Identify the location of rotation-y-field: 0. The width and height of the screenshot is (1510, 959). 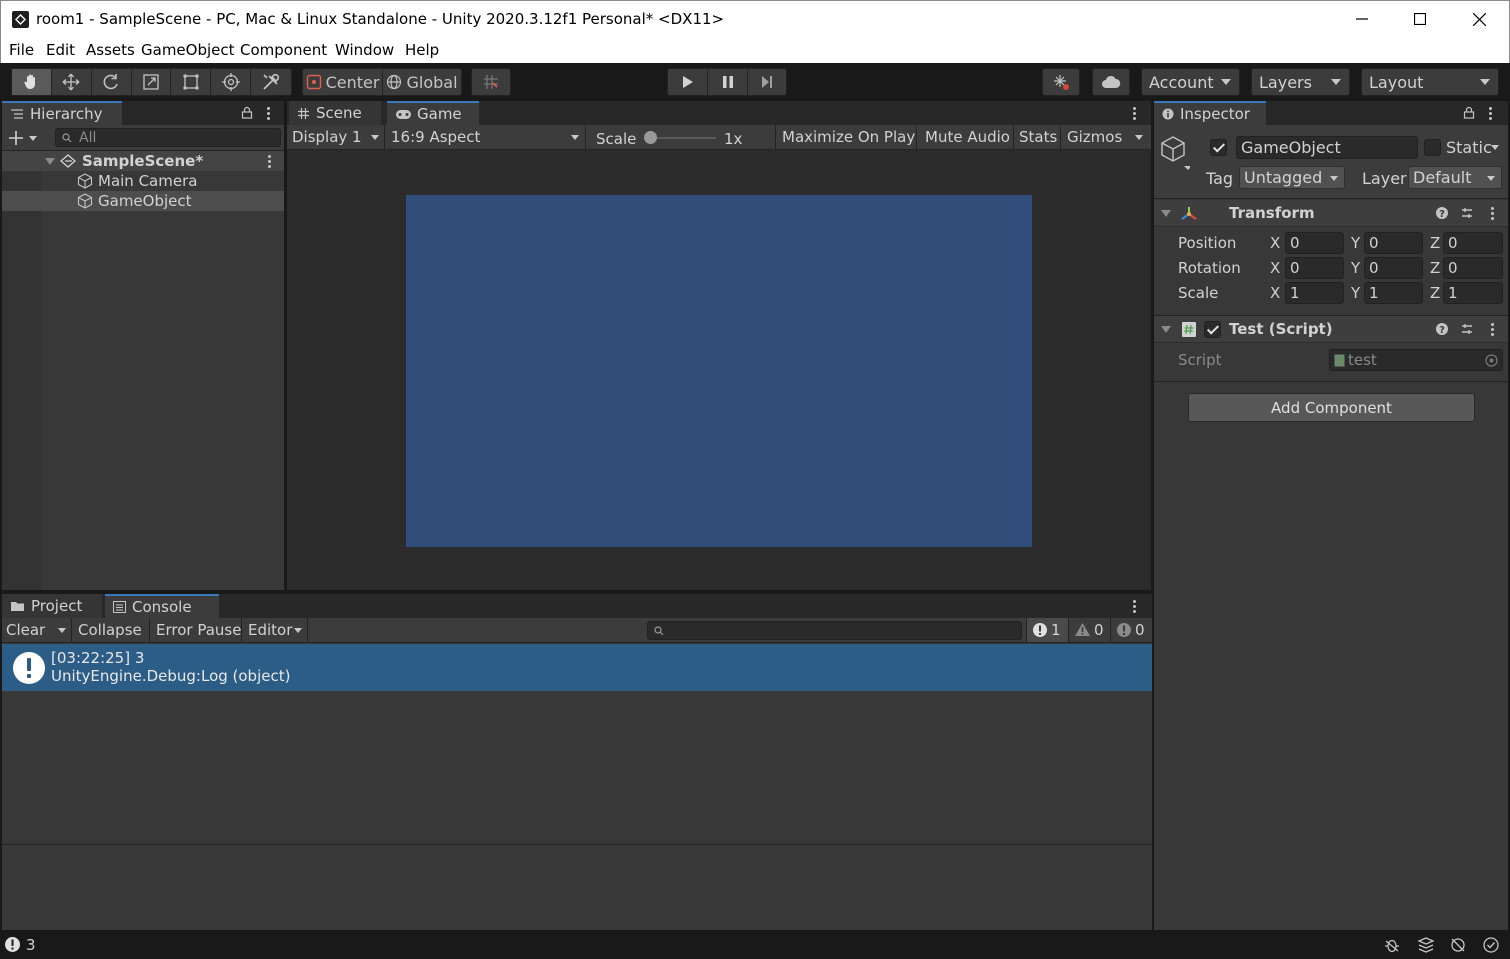
(1393, 268).